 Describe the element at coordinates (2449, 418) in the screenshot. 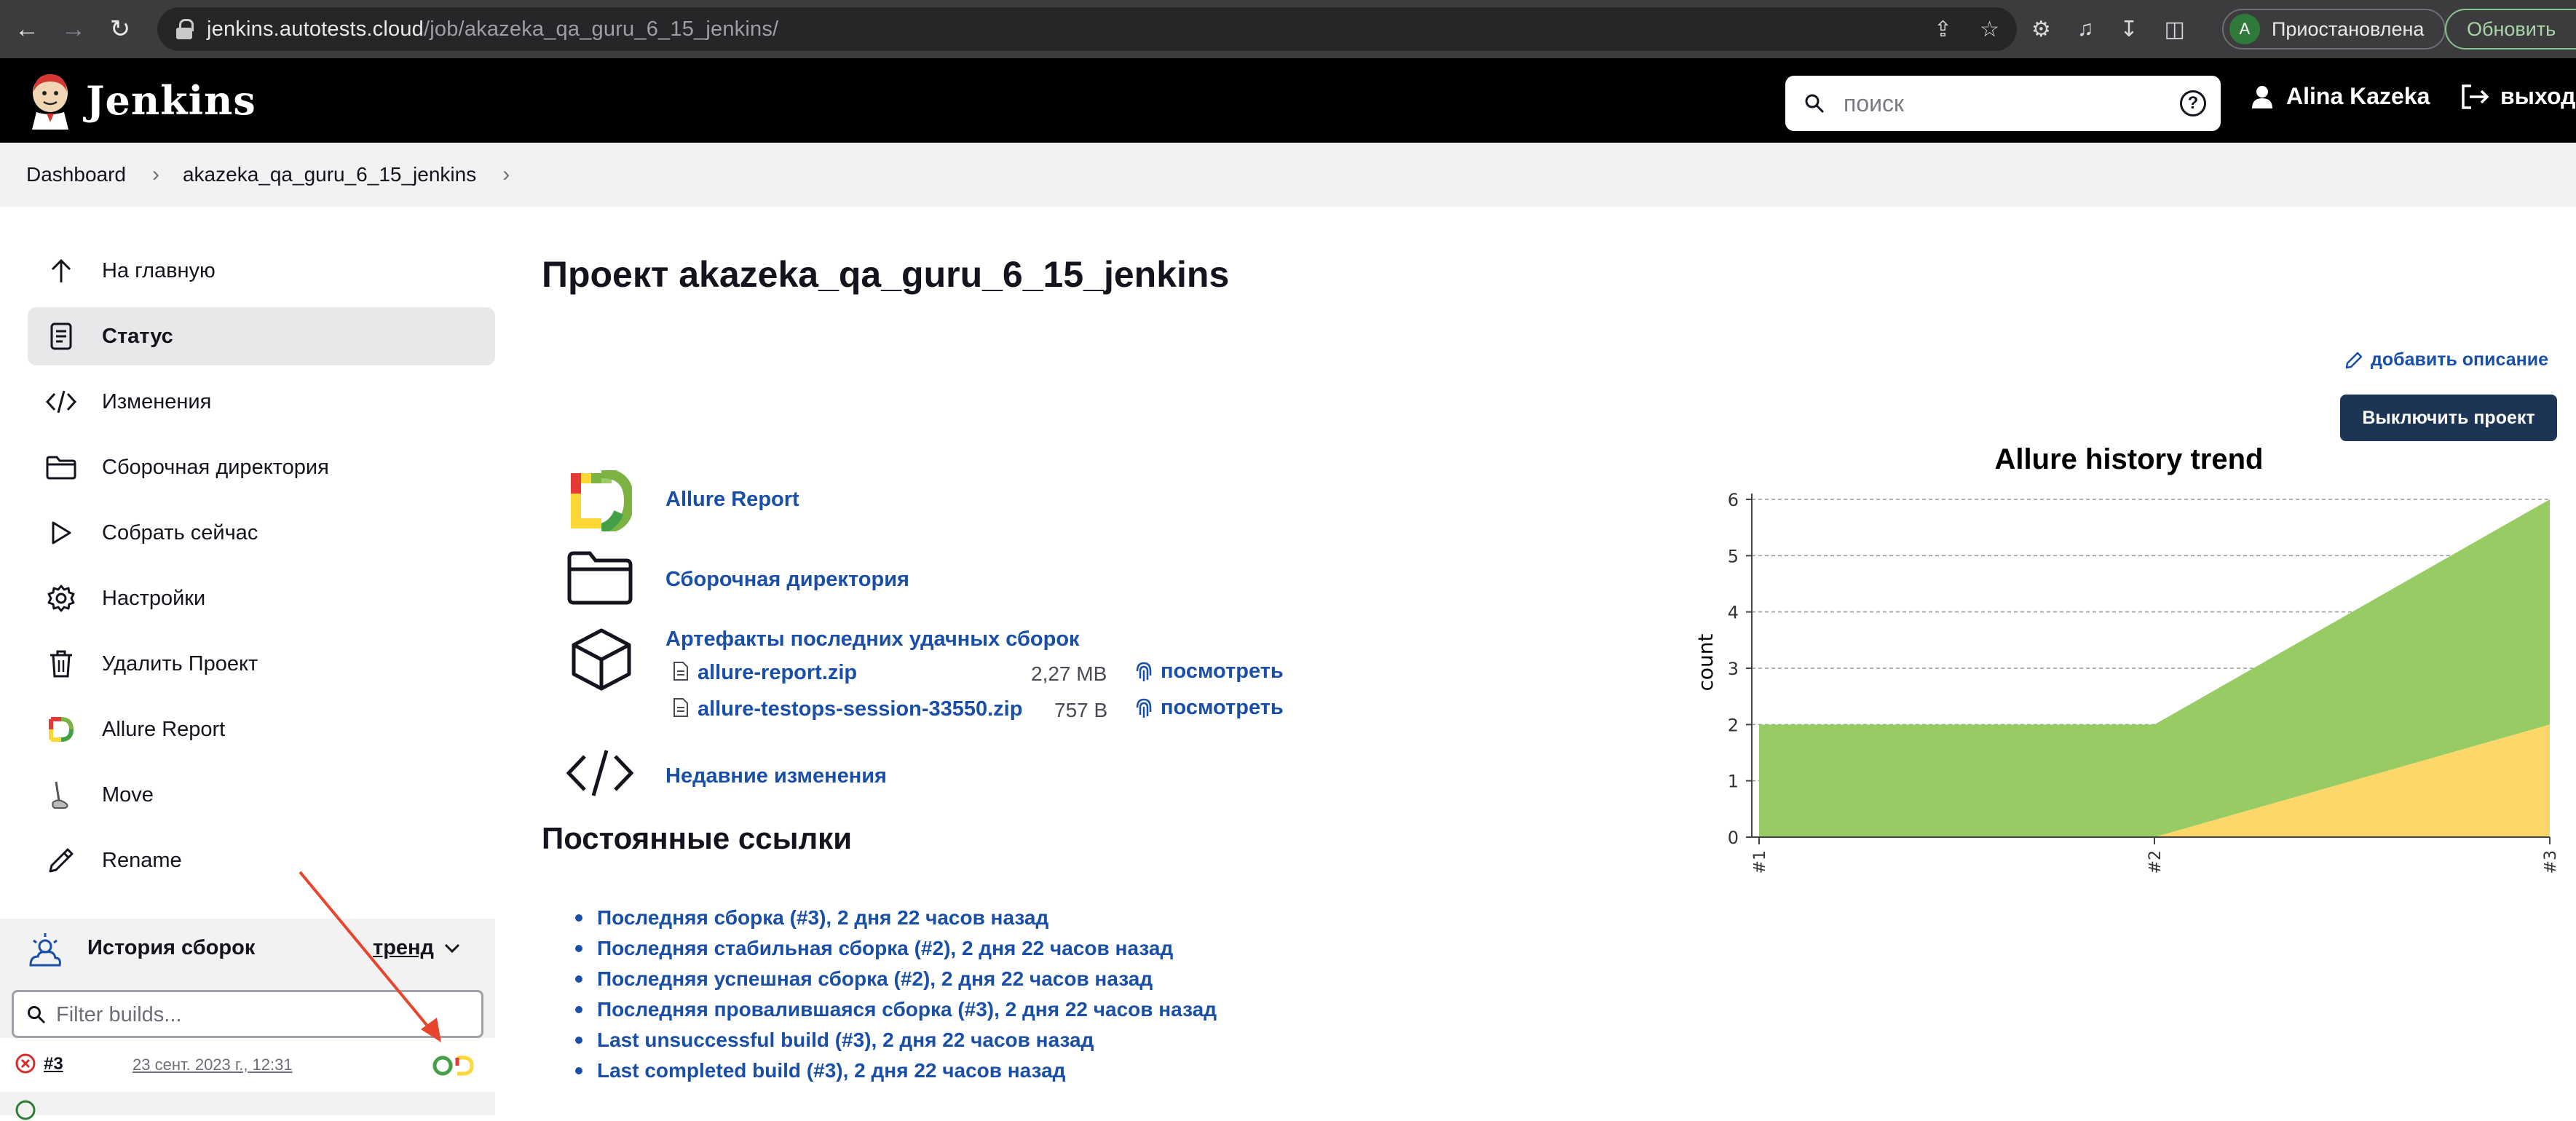

I see `disable-project-button: Выключить проект` at that location.